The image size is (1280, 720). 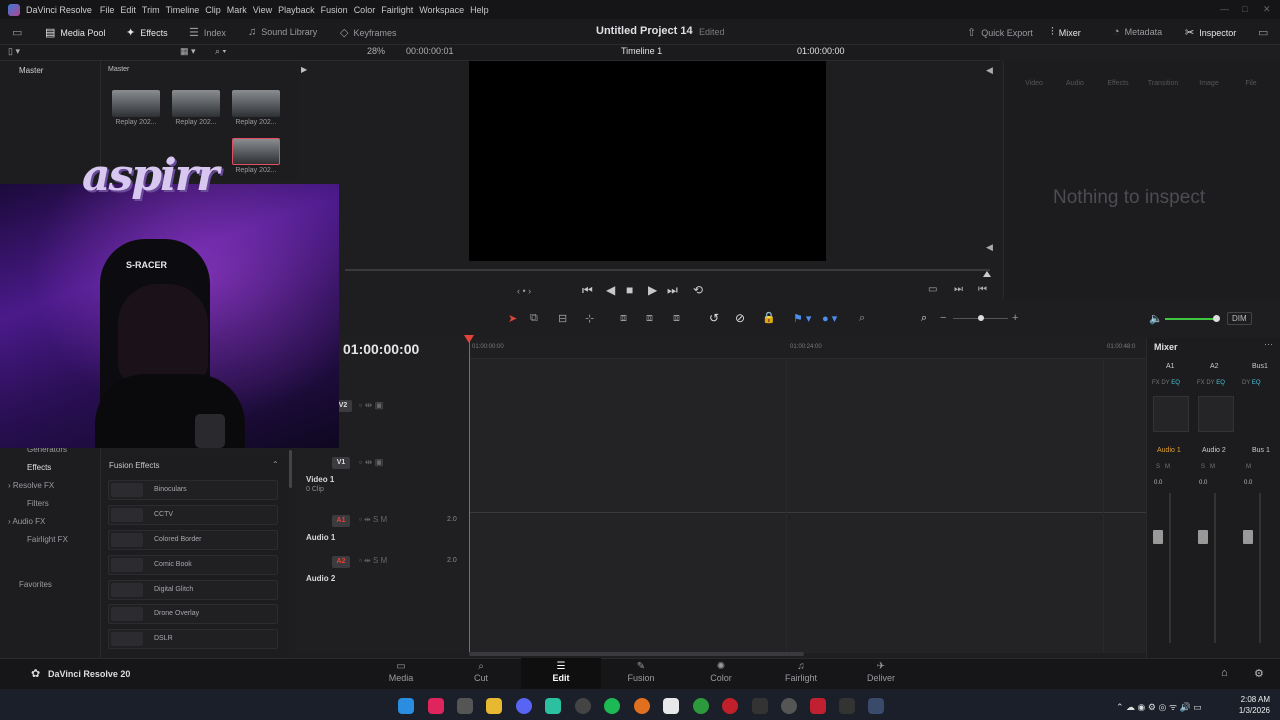 What do you see at coordinates (881, 678) in the screenshot?
I see `page-tab-deliver: Deliver` at bounding box center [881, 678].